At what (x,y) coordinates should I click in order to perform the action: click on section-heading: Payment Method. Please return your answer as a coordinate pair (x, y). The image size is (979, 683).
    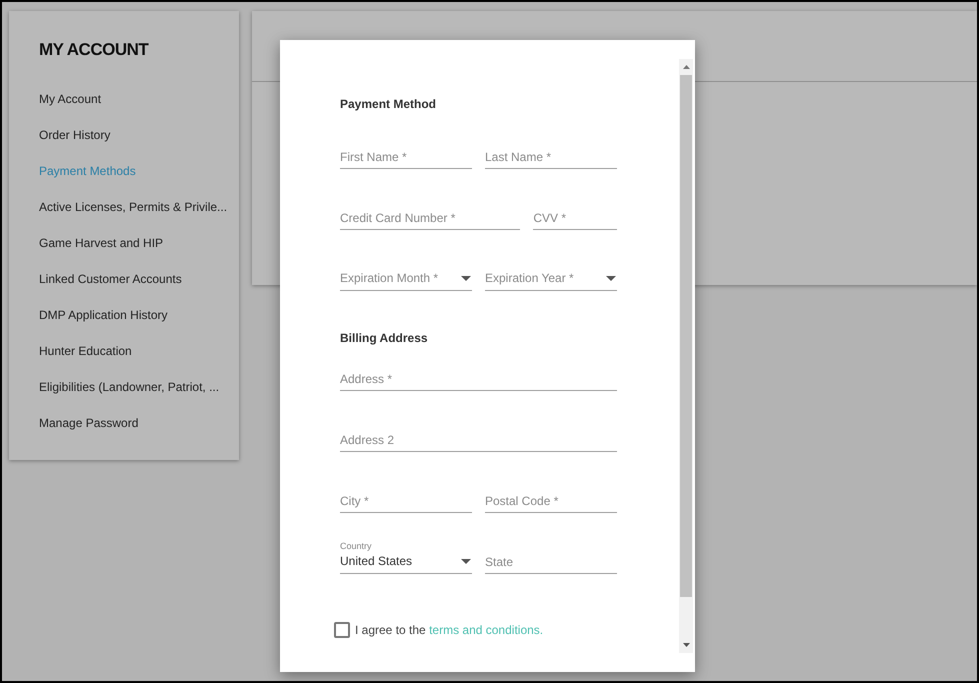
    Looking at the image, I should click on (389, 104).